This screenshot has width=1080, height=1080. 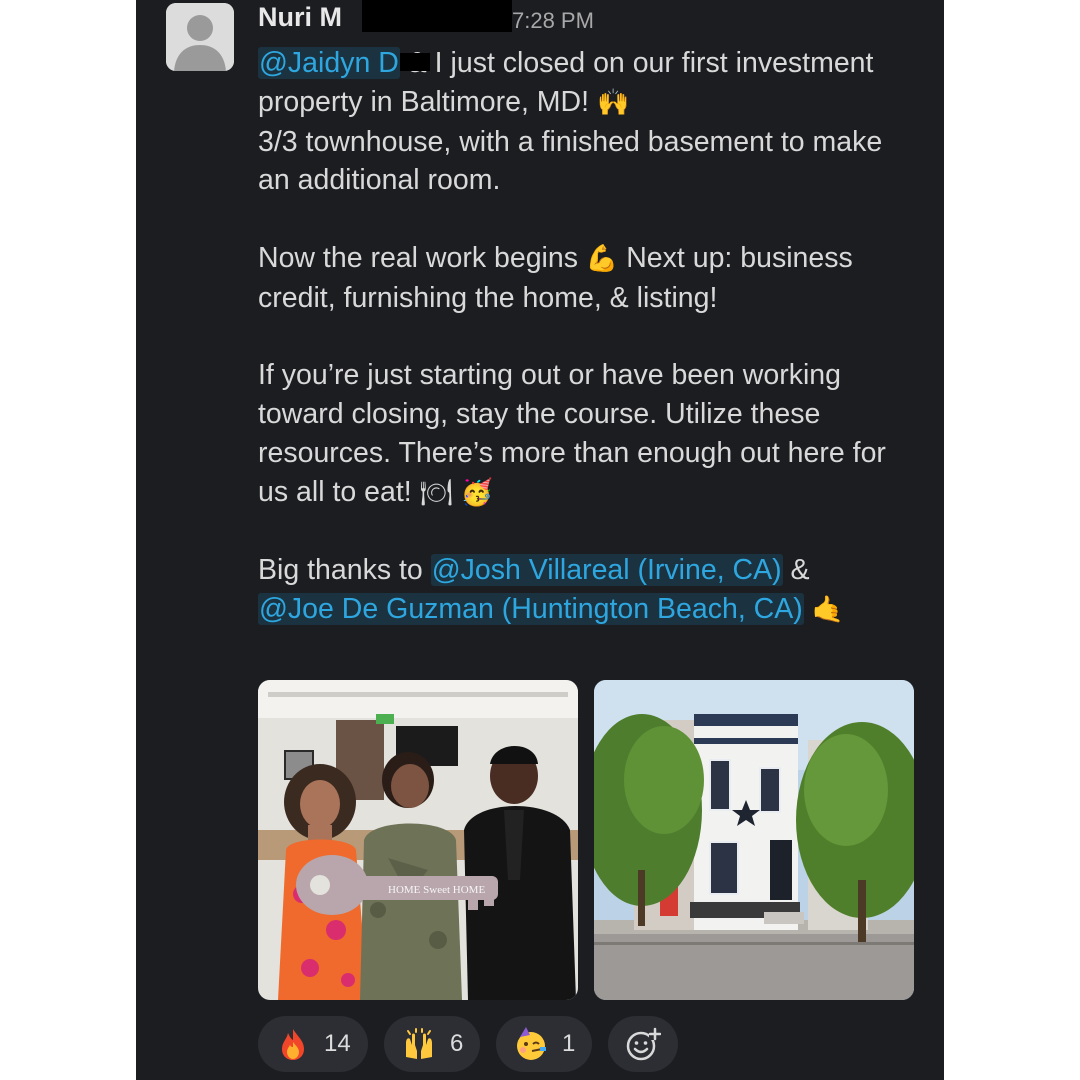 I want to click on reaction-count: 6, so click(x=457, y=1043).